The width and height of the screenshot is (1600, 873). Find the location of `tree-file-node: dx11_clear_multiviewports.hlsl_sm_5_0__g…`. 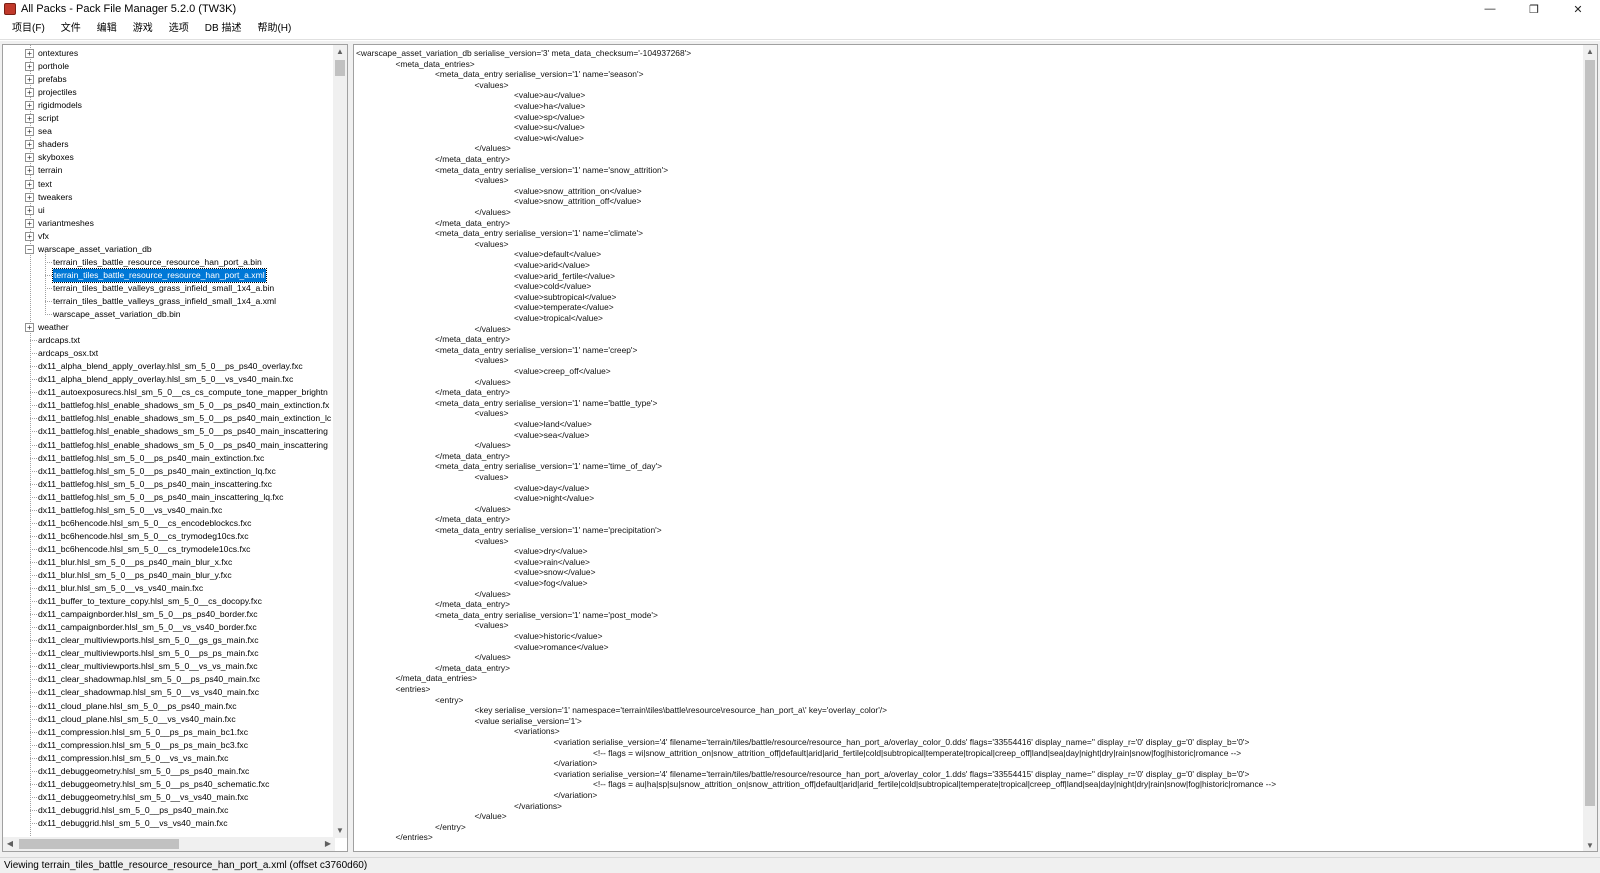

tree-file-node: dx11_clear_multiviewports.hlsl_sm_5_0__g… is located at coordinates (169, 640).